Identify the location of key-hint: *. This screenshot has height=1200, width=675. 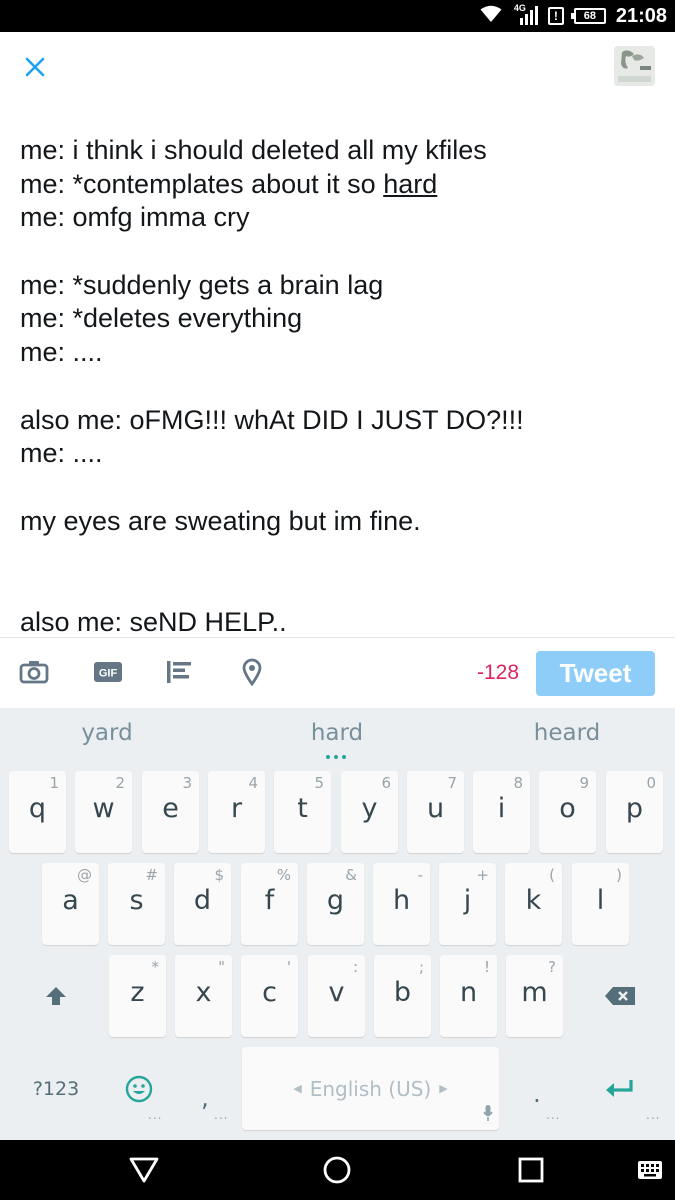
(155, 967).